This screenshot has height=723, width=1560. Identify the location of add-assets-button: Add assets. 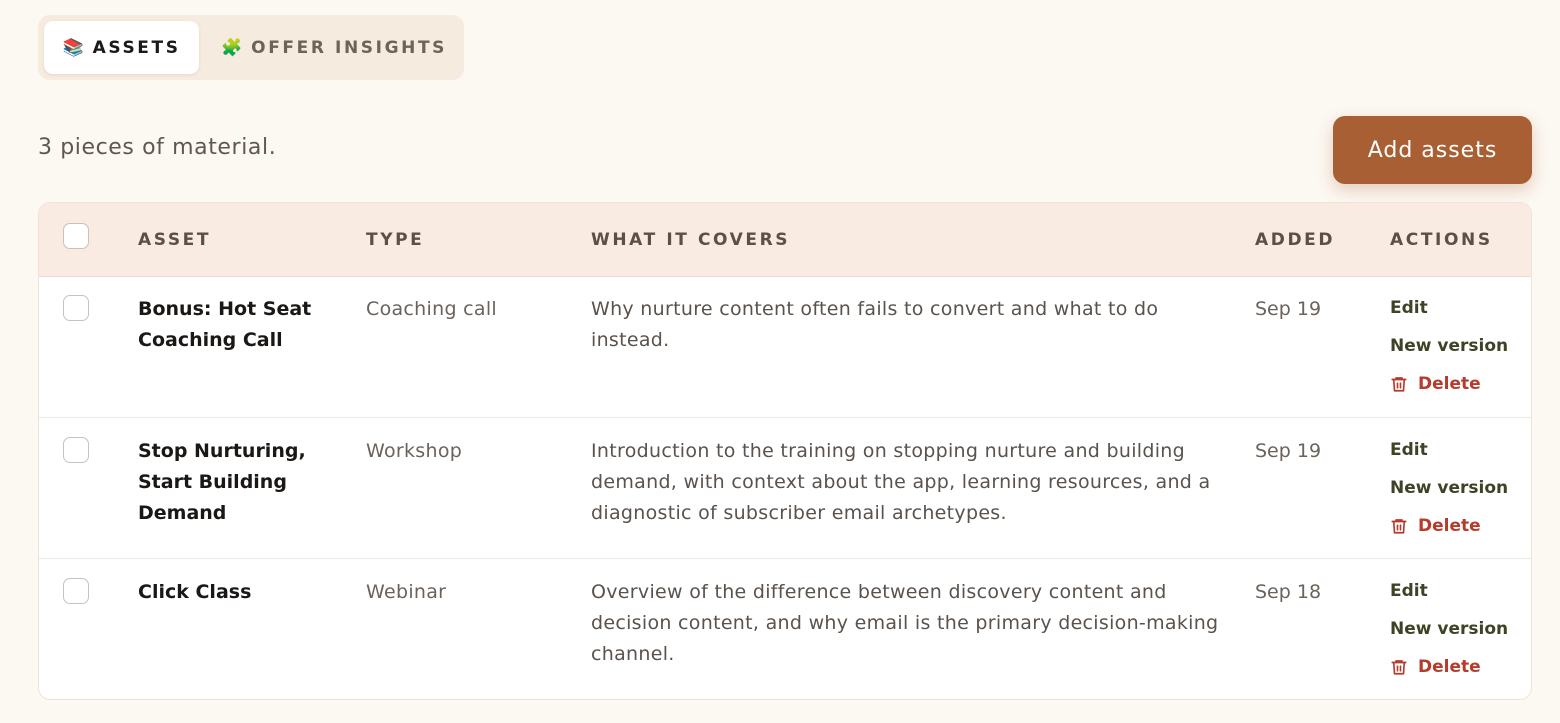
(1432, 150).